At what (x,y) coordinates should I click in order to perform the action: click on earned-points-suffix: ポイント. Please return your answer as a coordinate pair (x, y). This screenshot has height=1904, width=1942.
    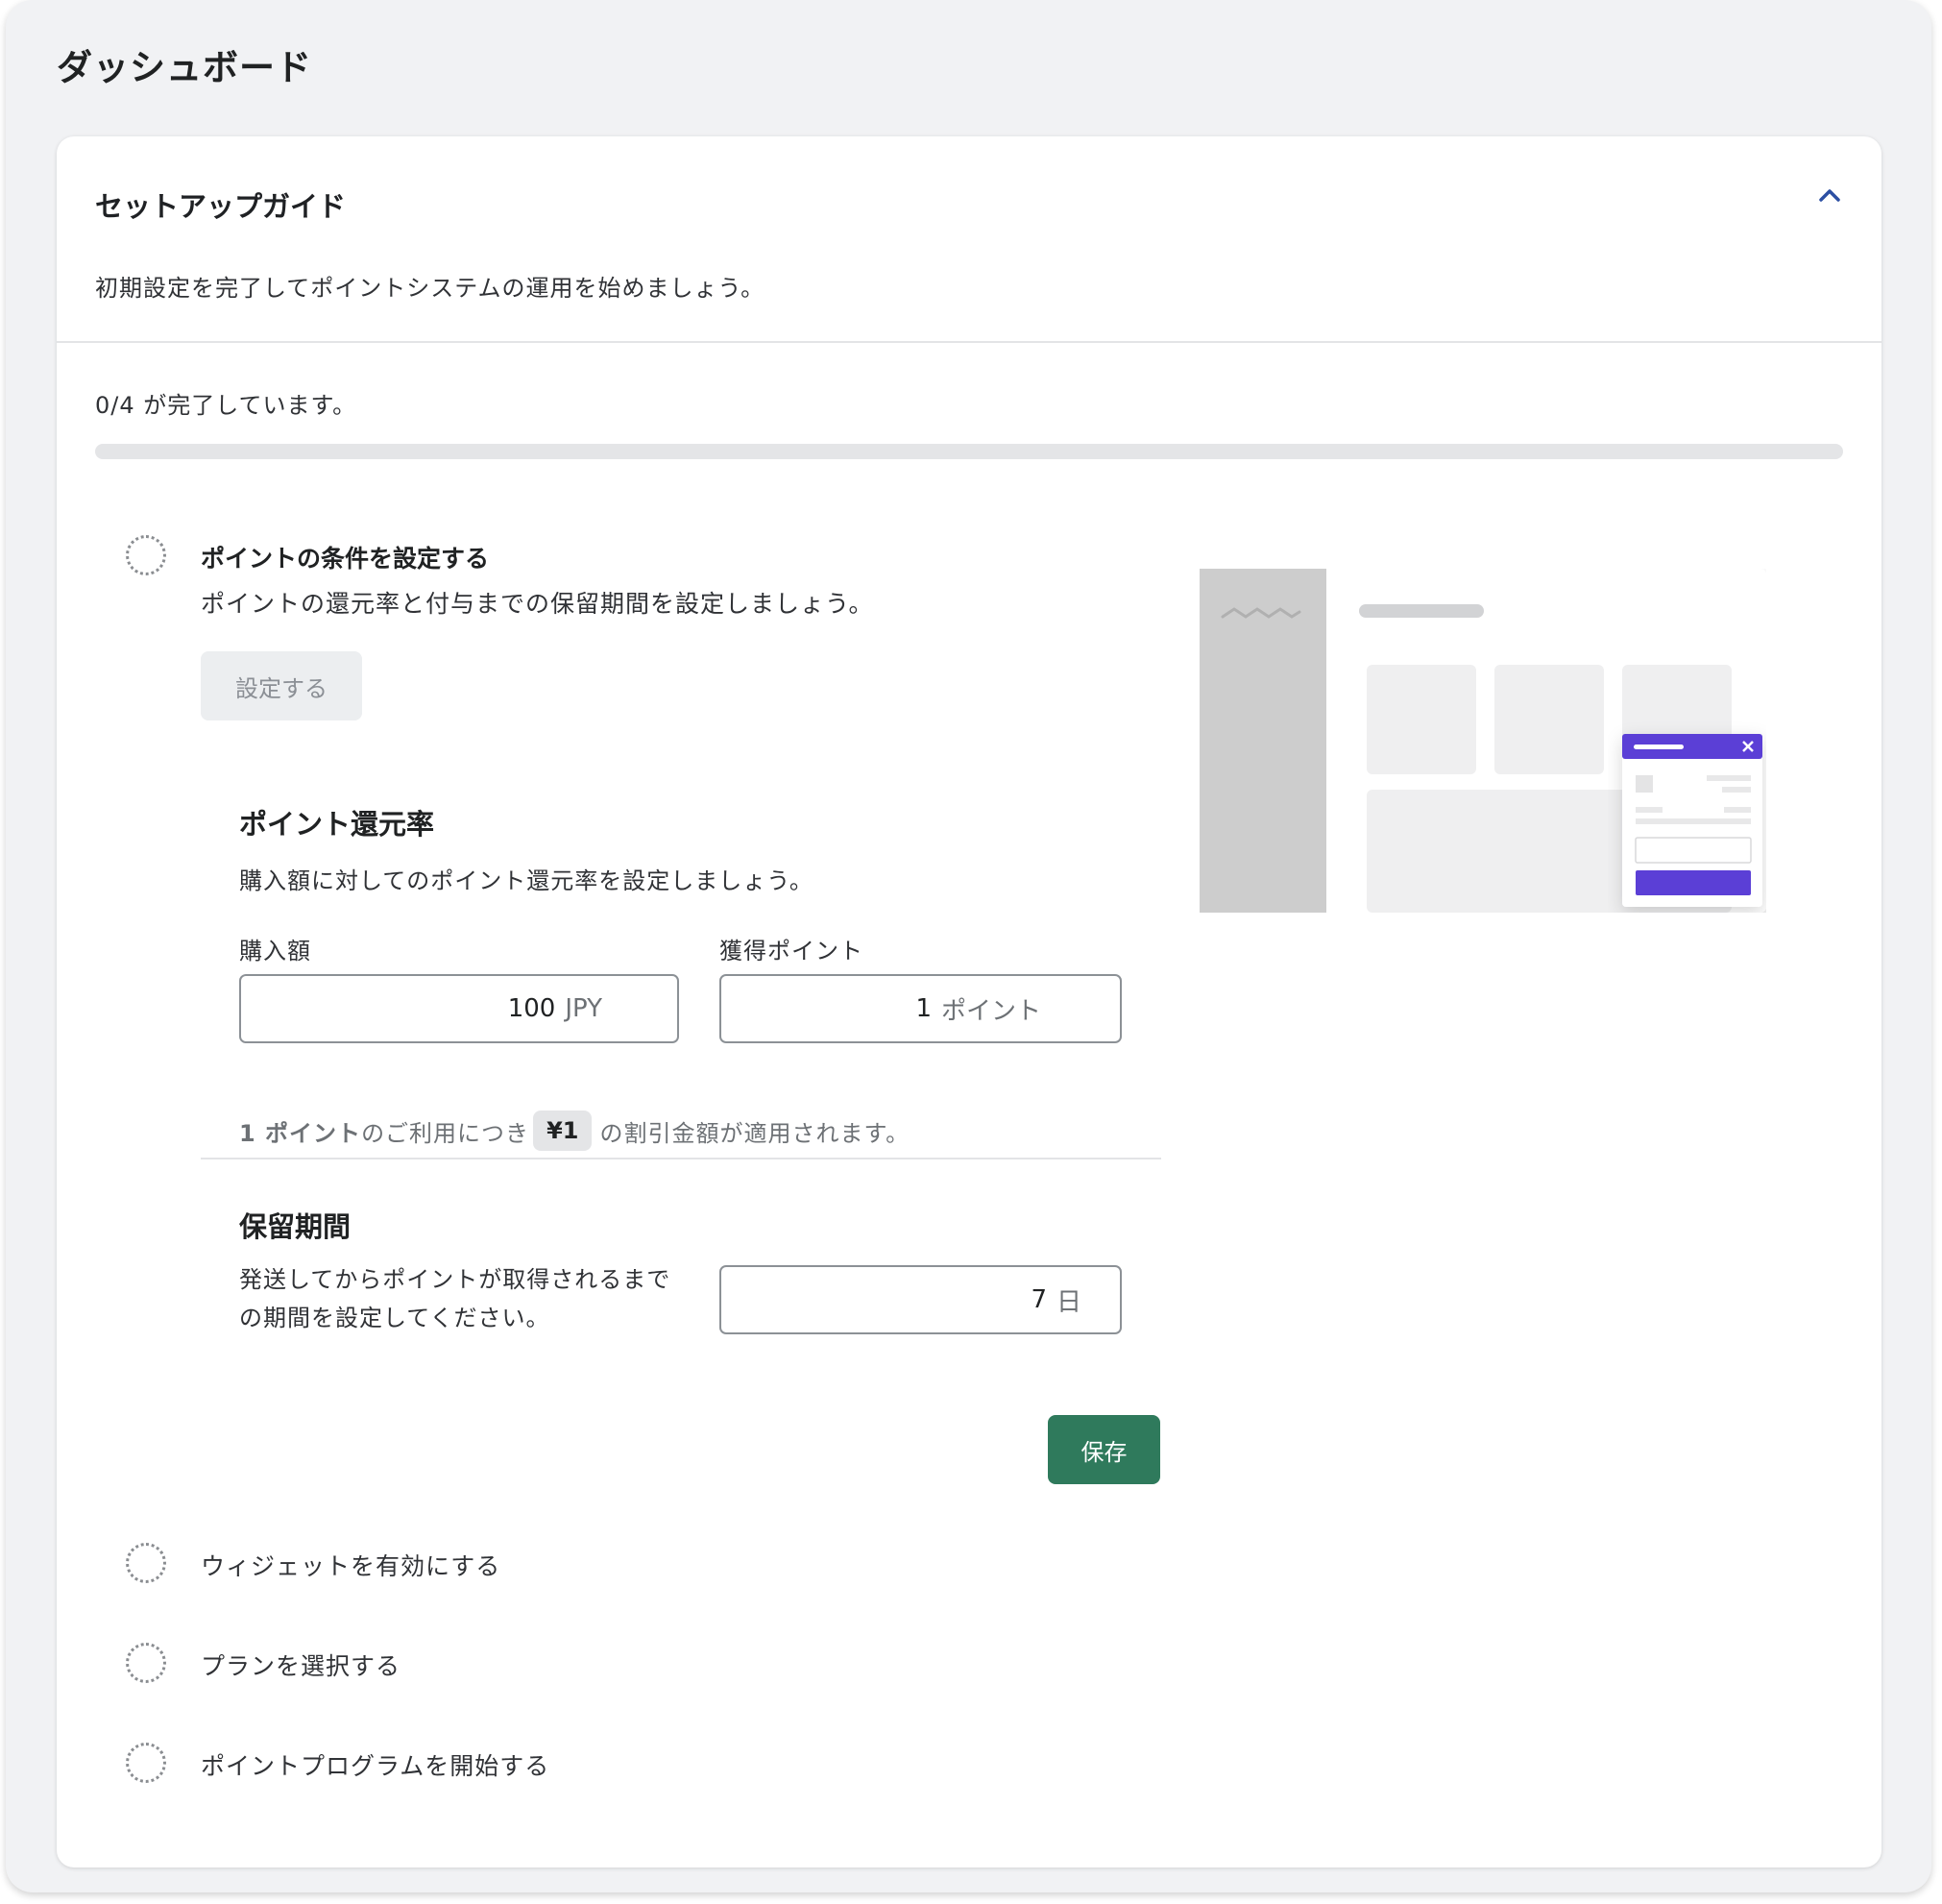
    Looking at the image, I should click on (990, 1011).